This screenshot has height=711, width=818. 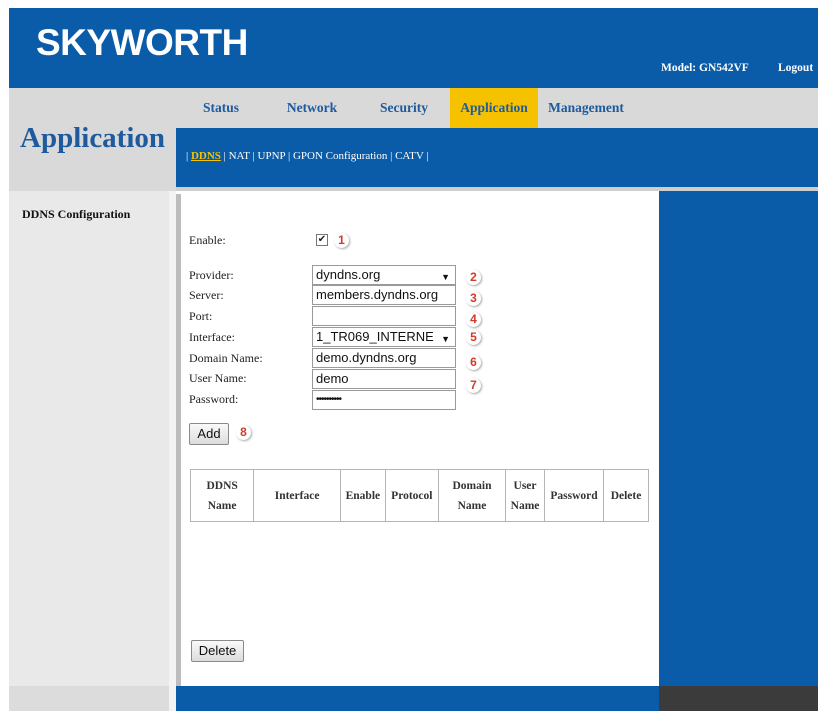 I want to click on provider-select: dyndns.org, so click(x=384, y=275).